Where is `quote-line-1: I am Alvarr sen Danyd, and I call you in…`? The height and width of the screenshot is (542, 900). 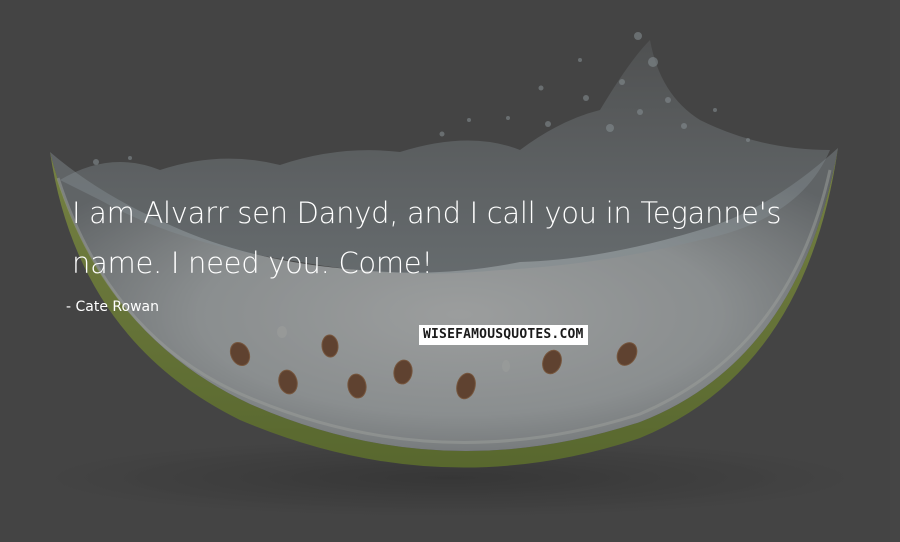 quote-line-1: I am Alvarr sen Danyd, and I call you in… is located at coordinates (427, 213).